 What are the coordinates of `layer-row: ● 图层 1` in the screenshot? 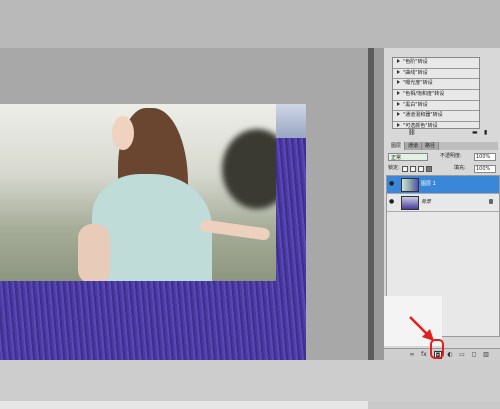 It's located at (443, 185).